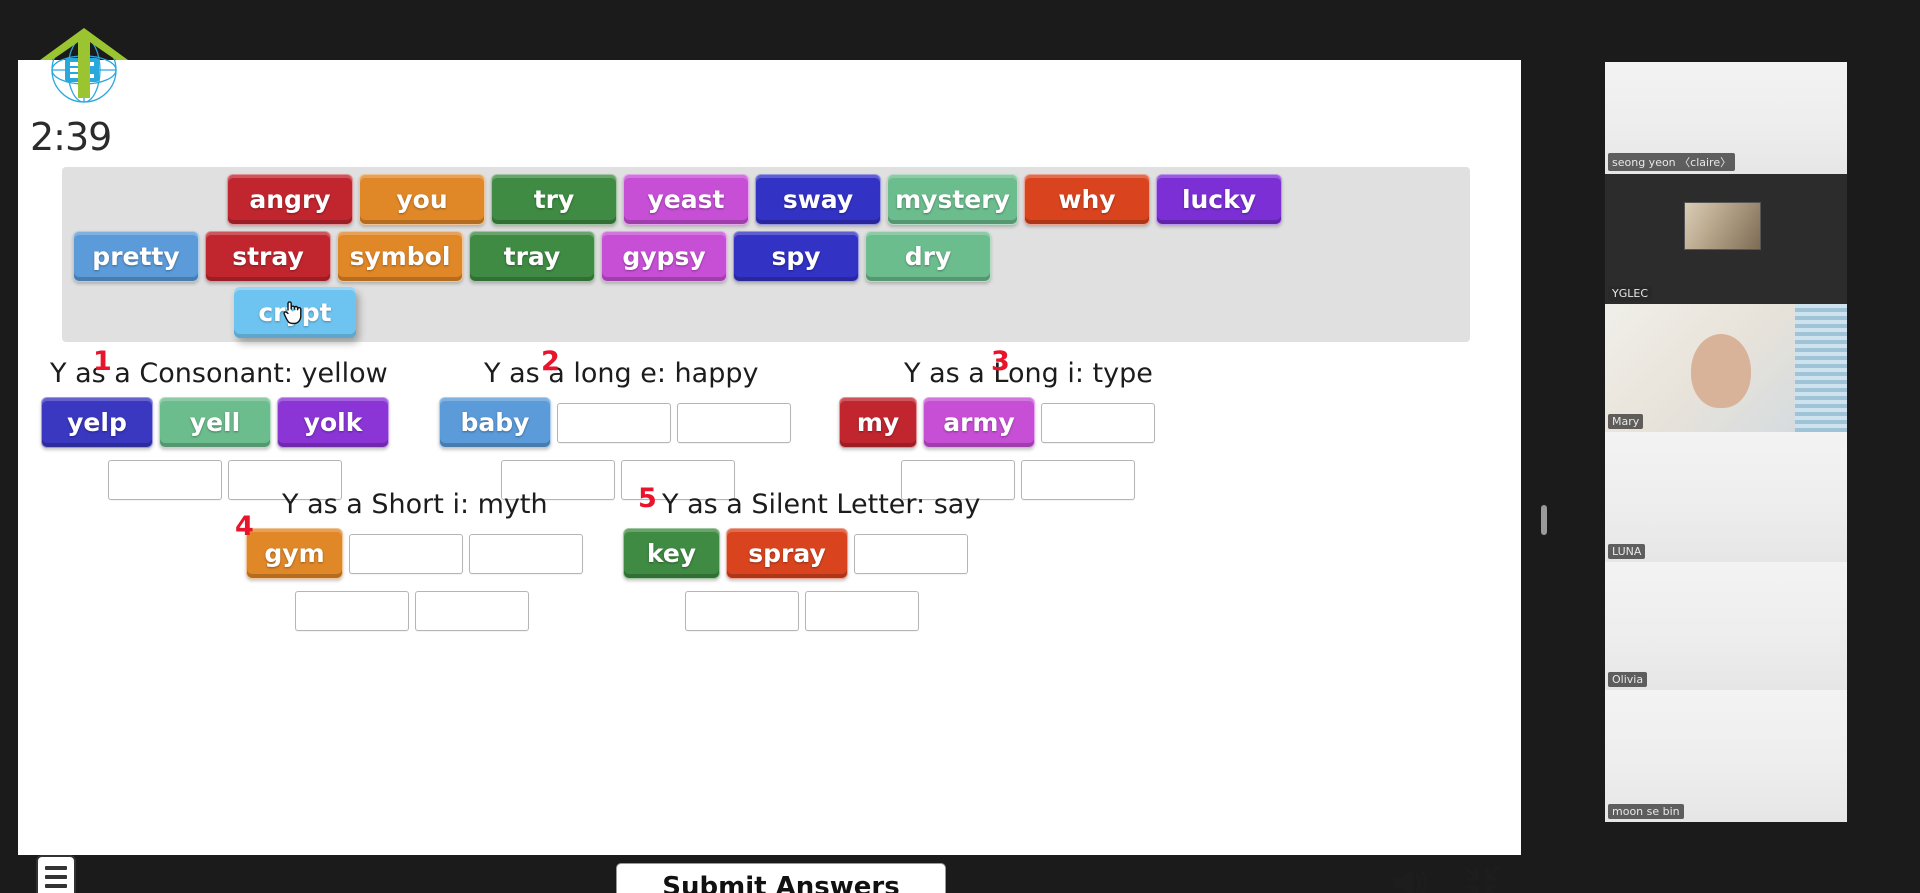 The image size is (1920, 893). Describe the element at coordinates (415, 504) in the screenshot. I see `category-title: Y as a Short i: myth` at that location.